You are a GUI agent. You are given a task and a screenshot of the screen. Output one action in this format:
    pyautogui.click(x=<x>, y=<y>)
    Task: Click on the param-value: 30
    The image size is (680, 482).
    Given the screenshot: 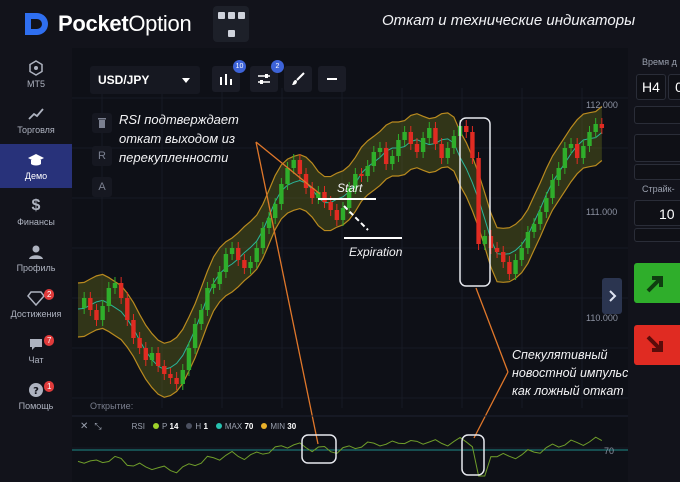 What is the action you would take?
    pyautogui.click(x=292, y=426)
    